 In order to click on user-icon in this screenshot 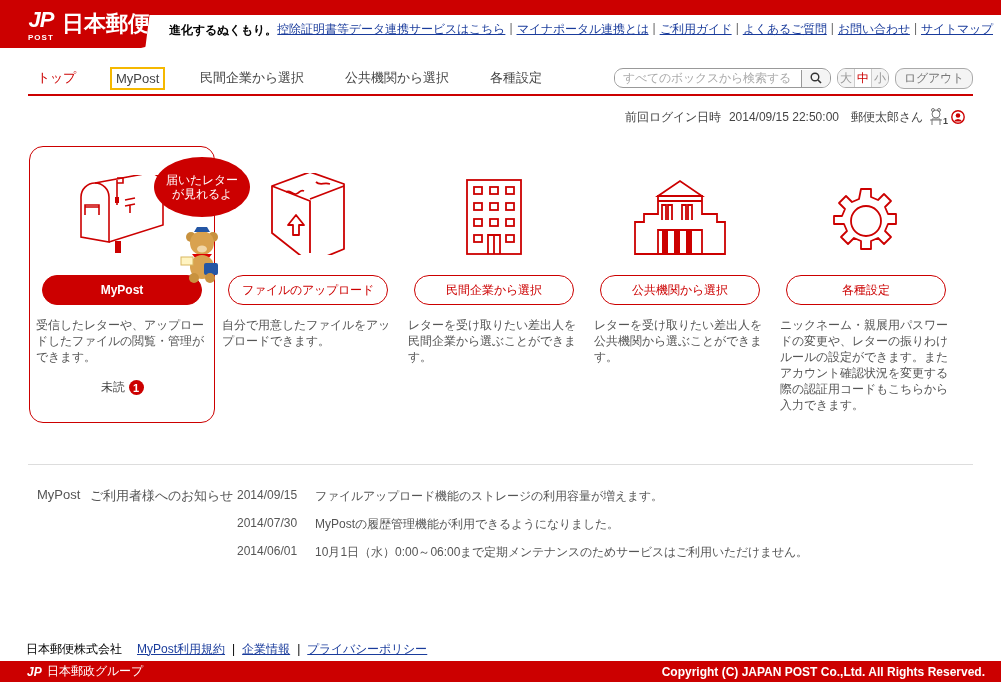, I will do `click(958, 117)`.